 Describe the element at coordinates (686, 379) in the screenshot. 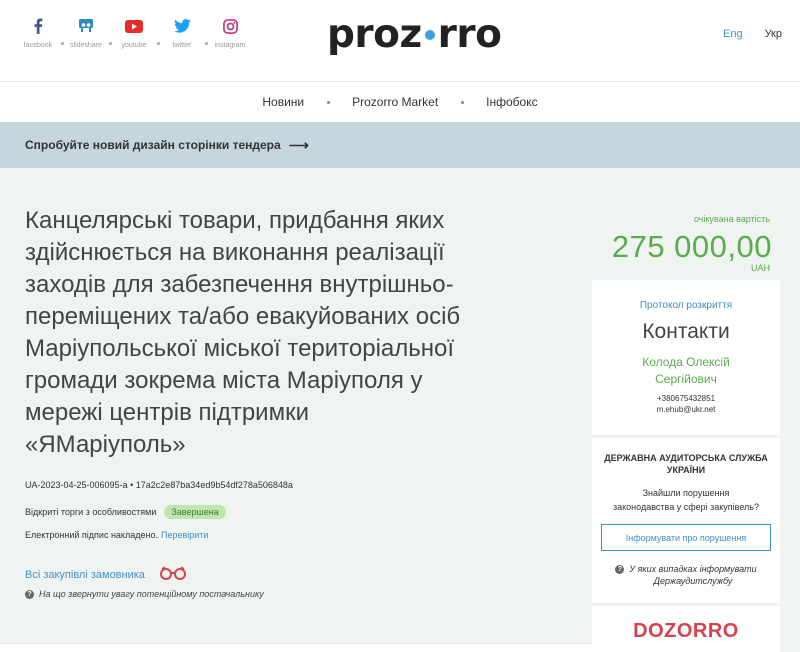

I see `contact-name-line2: Сергійович` at that location.